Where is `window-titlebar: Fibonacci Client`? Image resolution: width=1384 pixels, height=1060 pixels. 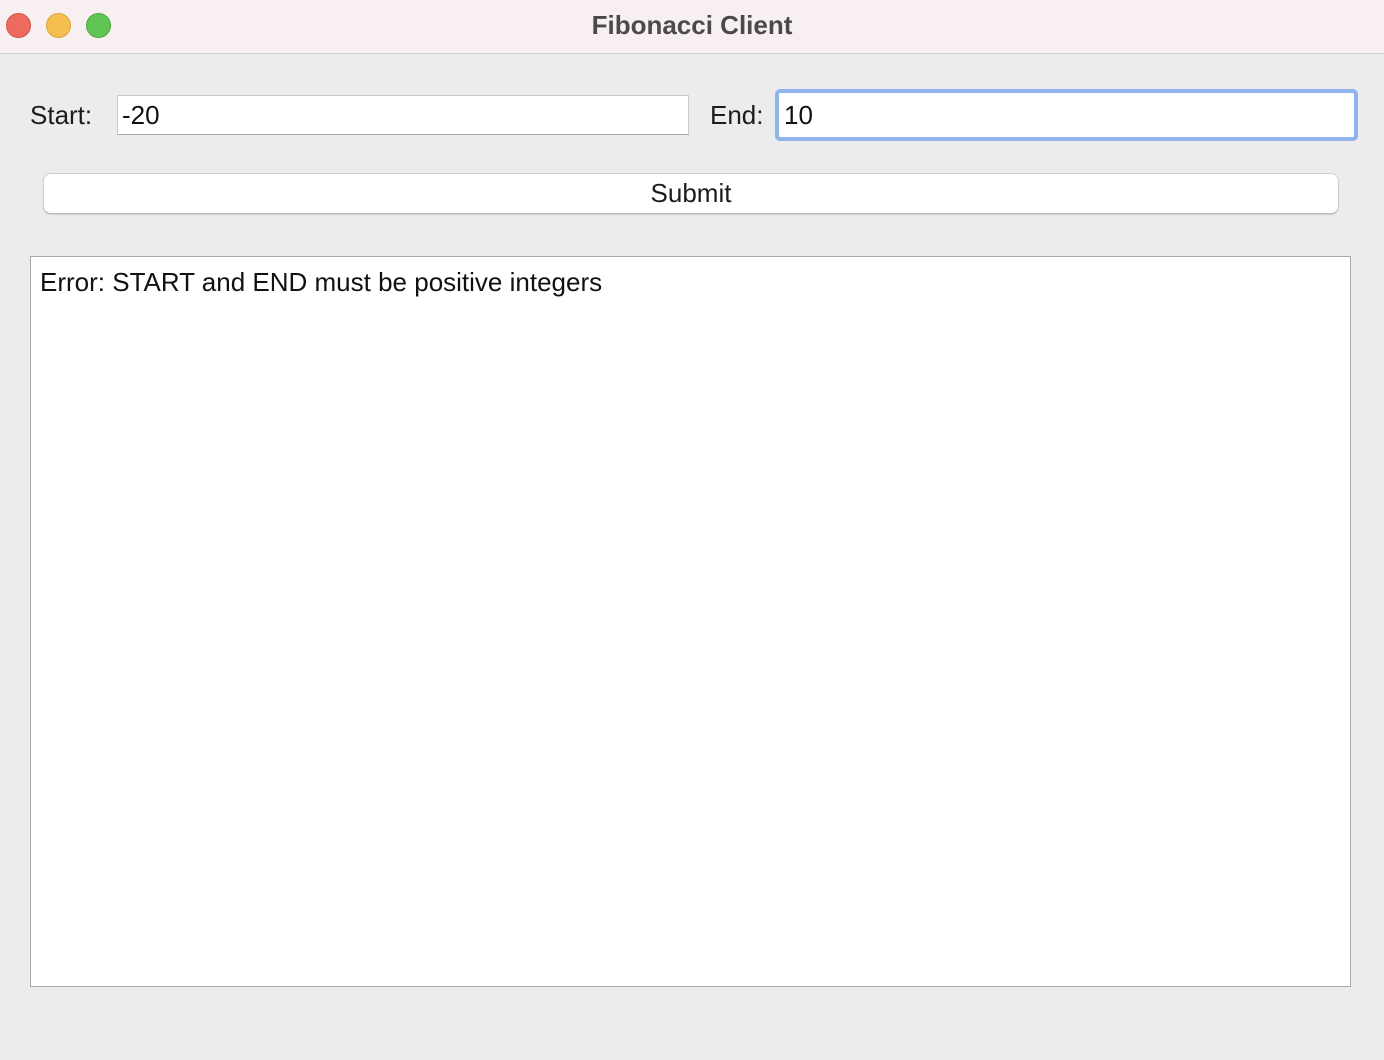 window-titlebar: Fibonacci Client is located at coordinates (692, 27).